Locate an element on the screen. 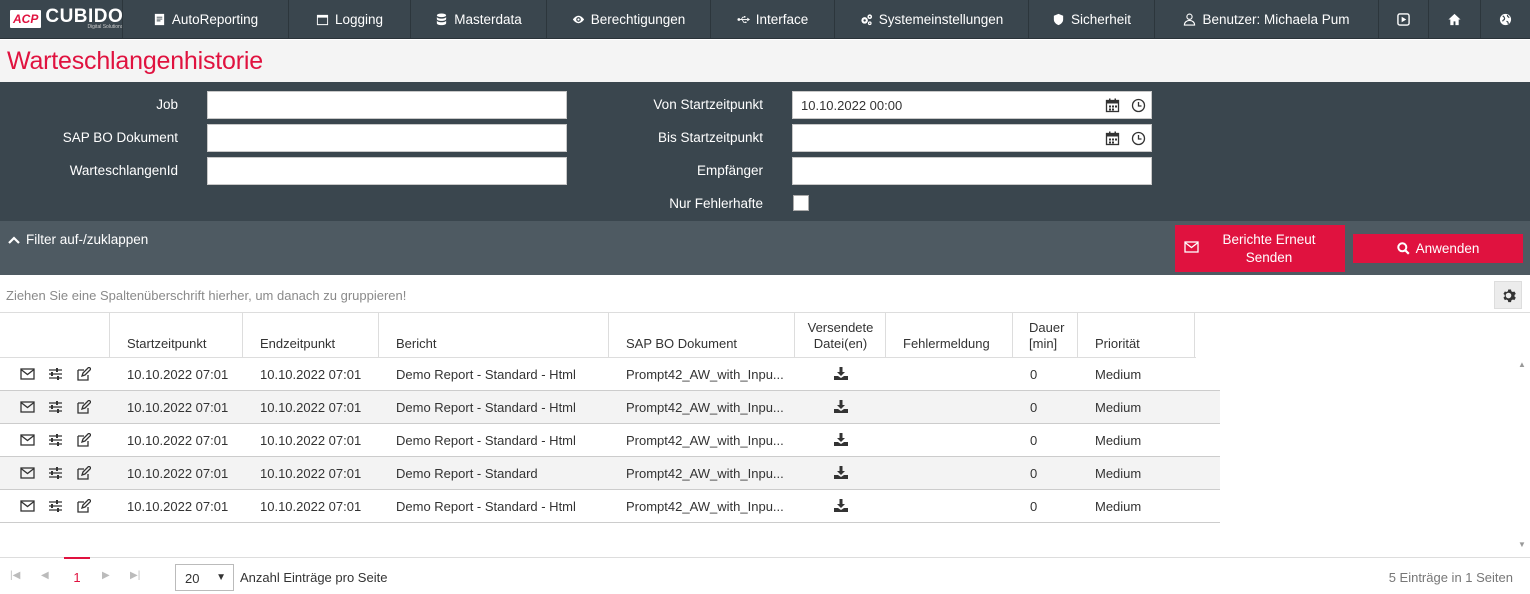 The image size is (1530, 594). nav-user-menu: Benutzer: Michaela Pum is located at coordinates (1266, 19).